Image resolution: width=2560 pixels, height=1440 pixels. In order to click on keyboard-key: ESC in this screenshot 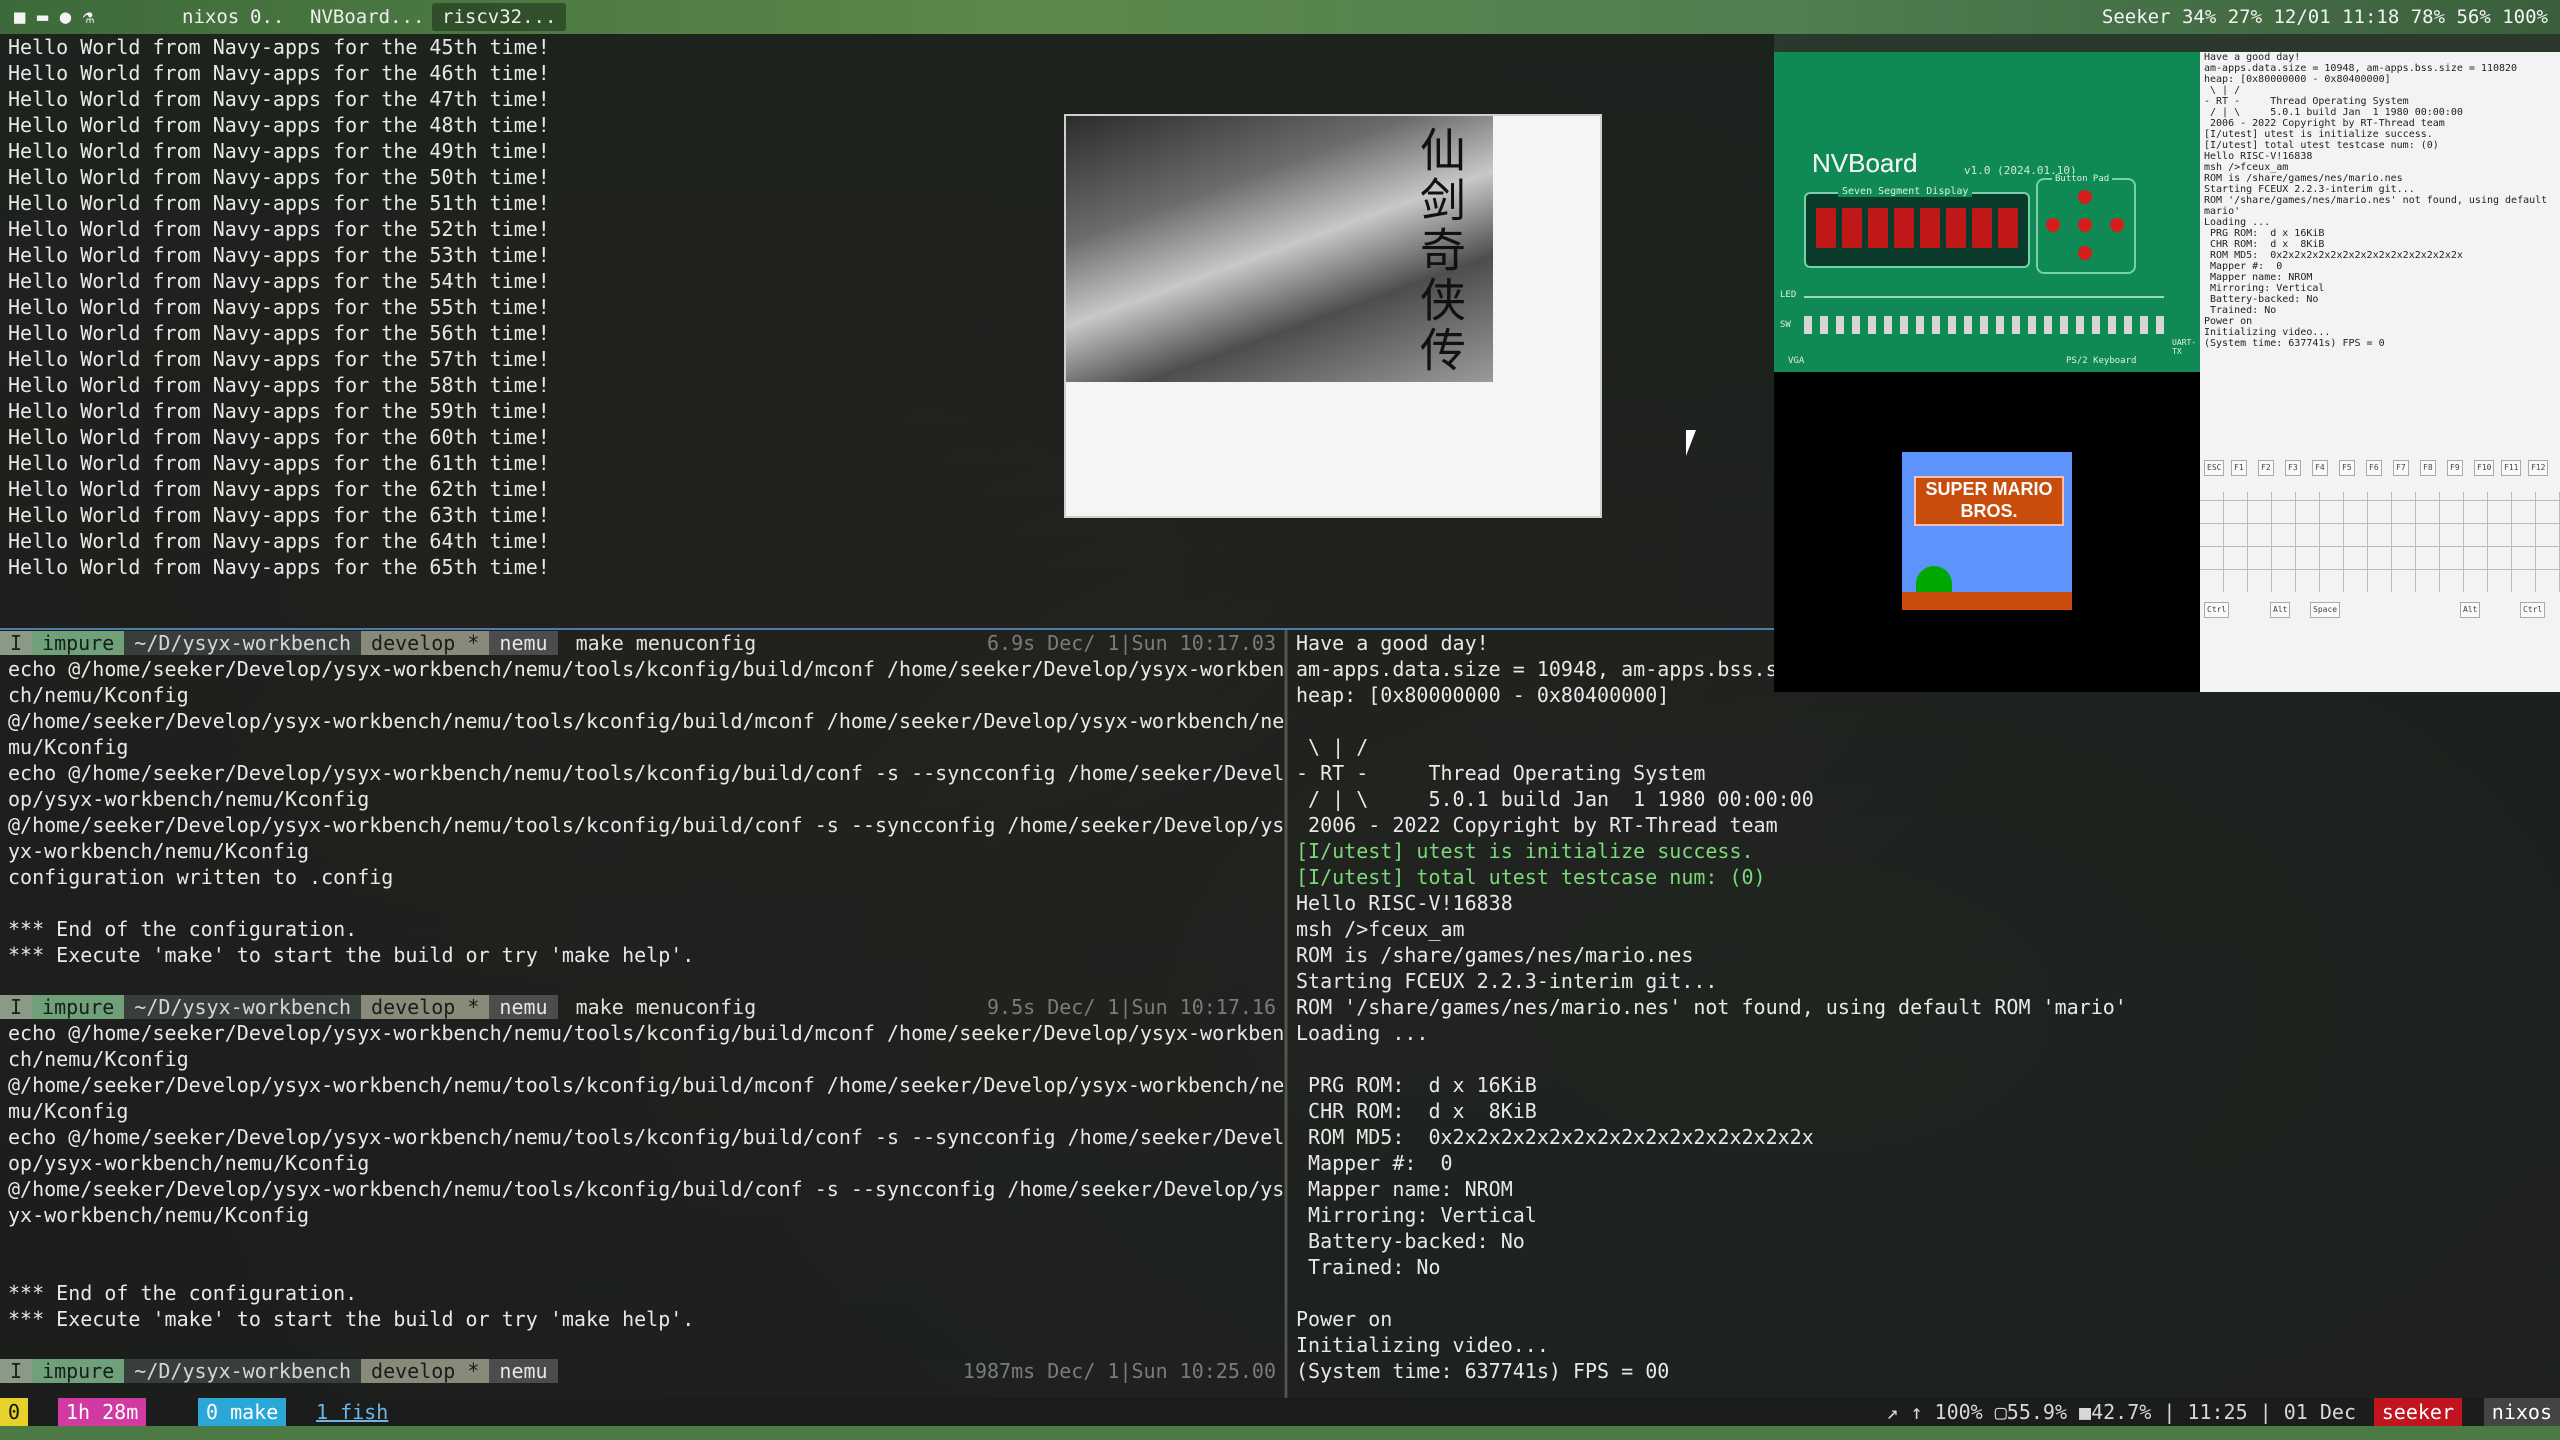, I will do `click(2214, 468)`.